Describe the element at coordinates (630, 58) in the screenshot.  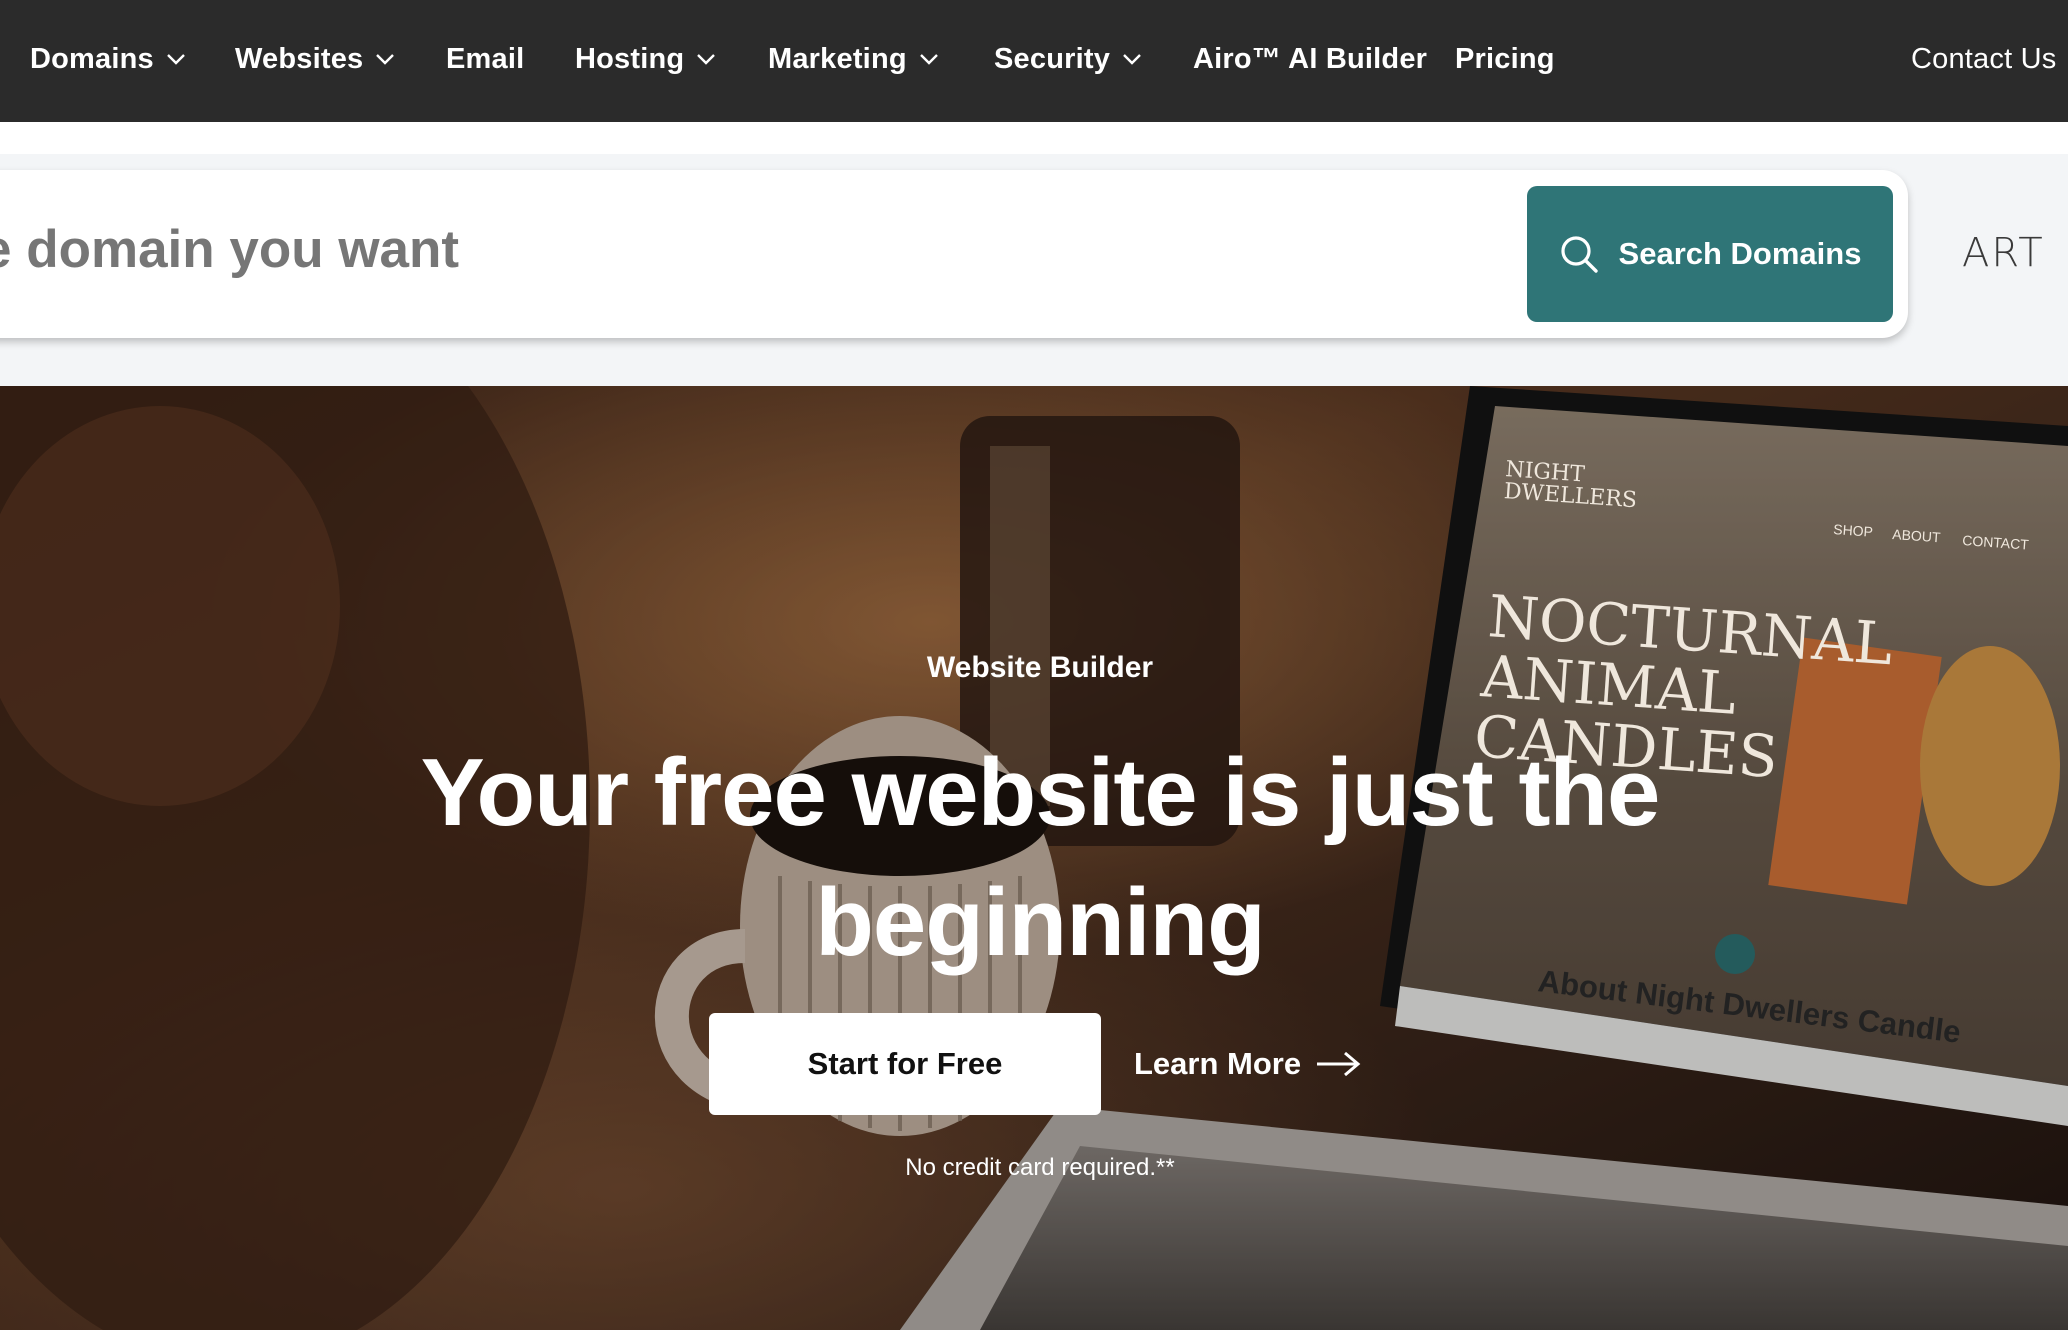
I see `nav-item-label: Hosting` at that location.